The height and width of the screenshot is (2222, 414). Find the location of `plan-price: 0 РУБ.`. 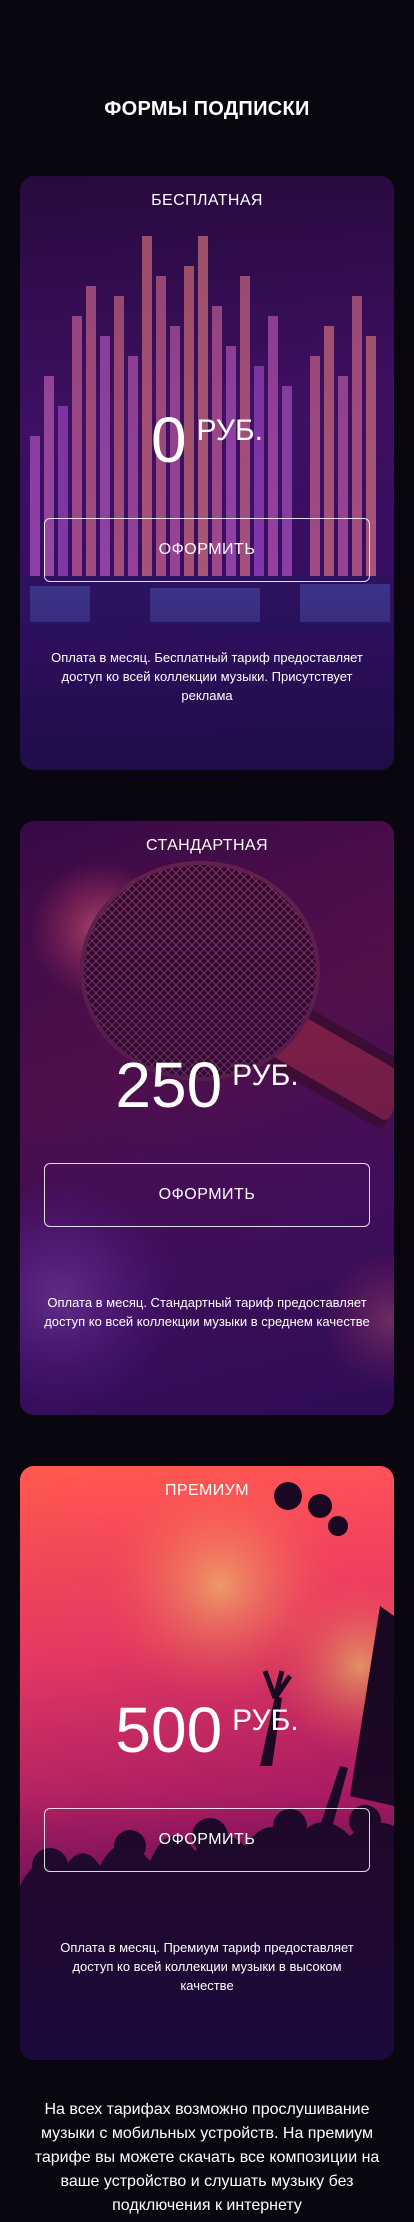

plan-price: 0 РУБ. is located at coordinates (207, 440).